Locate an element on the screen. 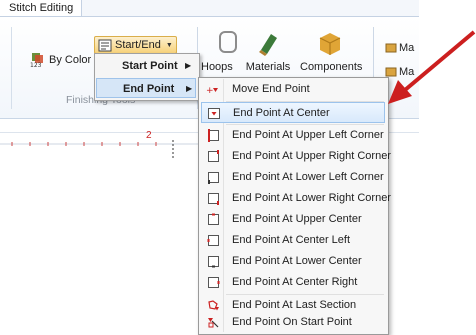  menu-item-start-point-label: Start Point is located at coordinates (150, 66).